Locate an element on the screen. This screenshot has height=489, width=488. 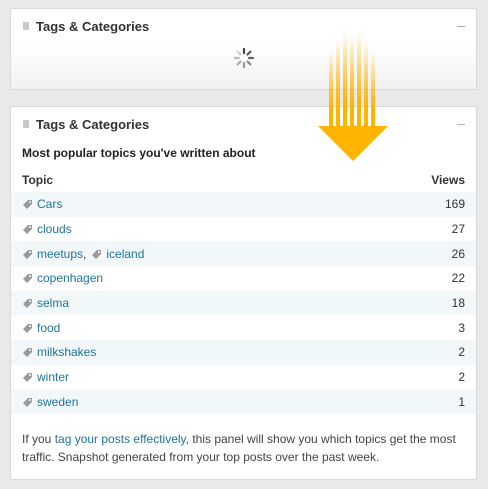
views-count: 18 is located at coordinates (458, 303).